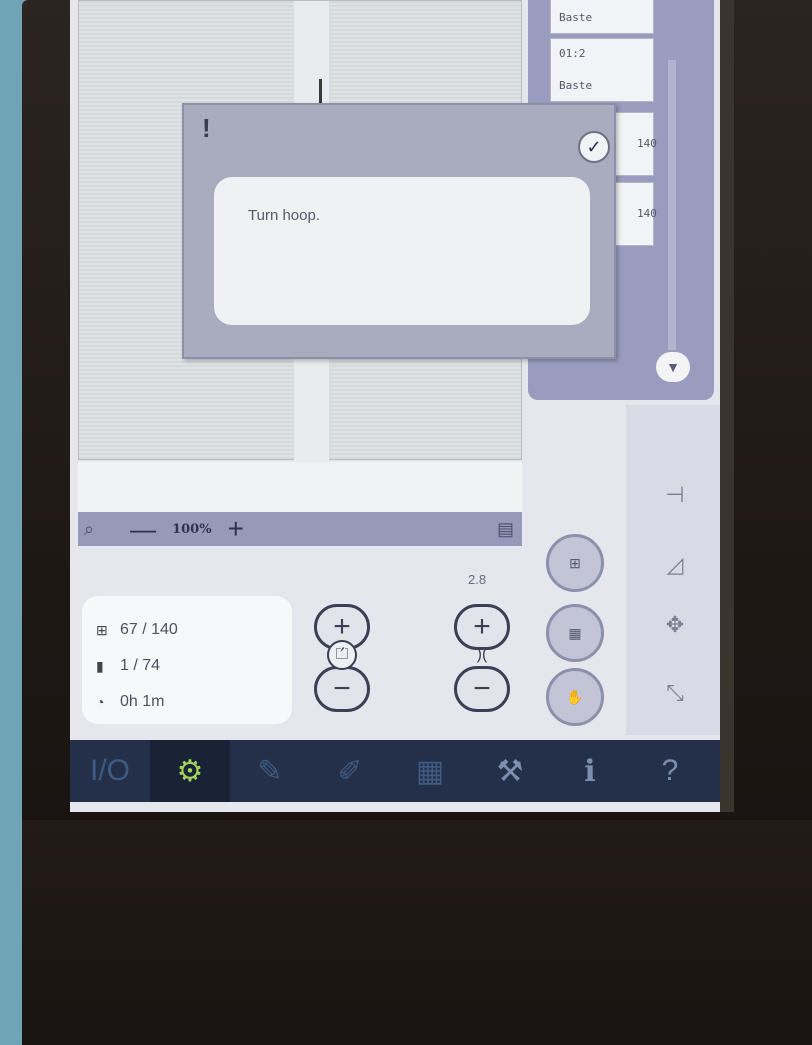  I want to click on stitch-info-card: ⊞ 67 / 140 ▮ 1 / 74 ◔ 0h 1m, so click(187, 660).